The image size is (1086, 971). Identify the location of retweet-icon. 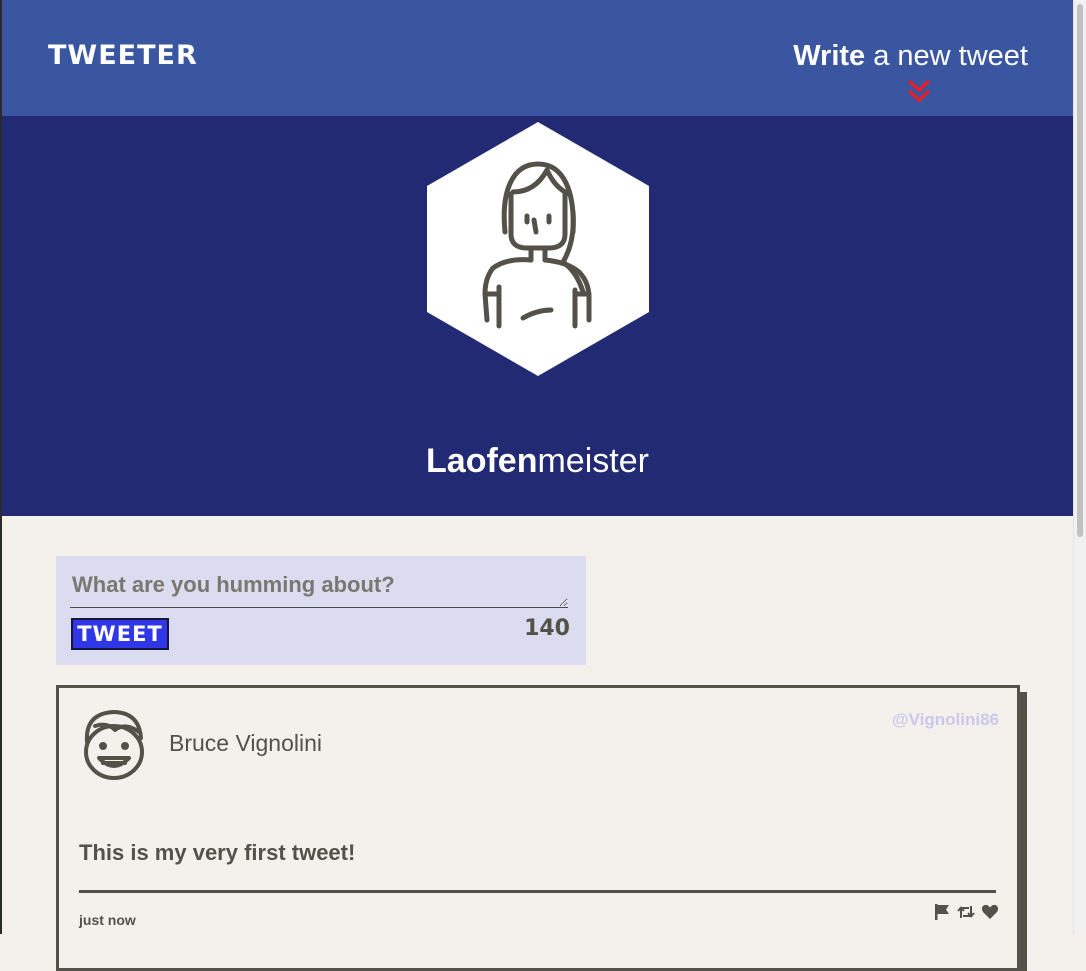
(966, 912).